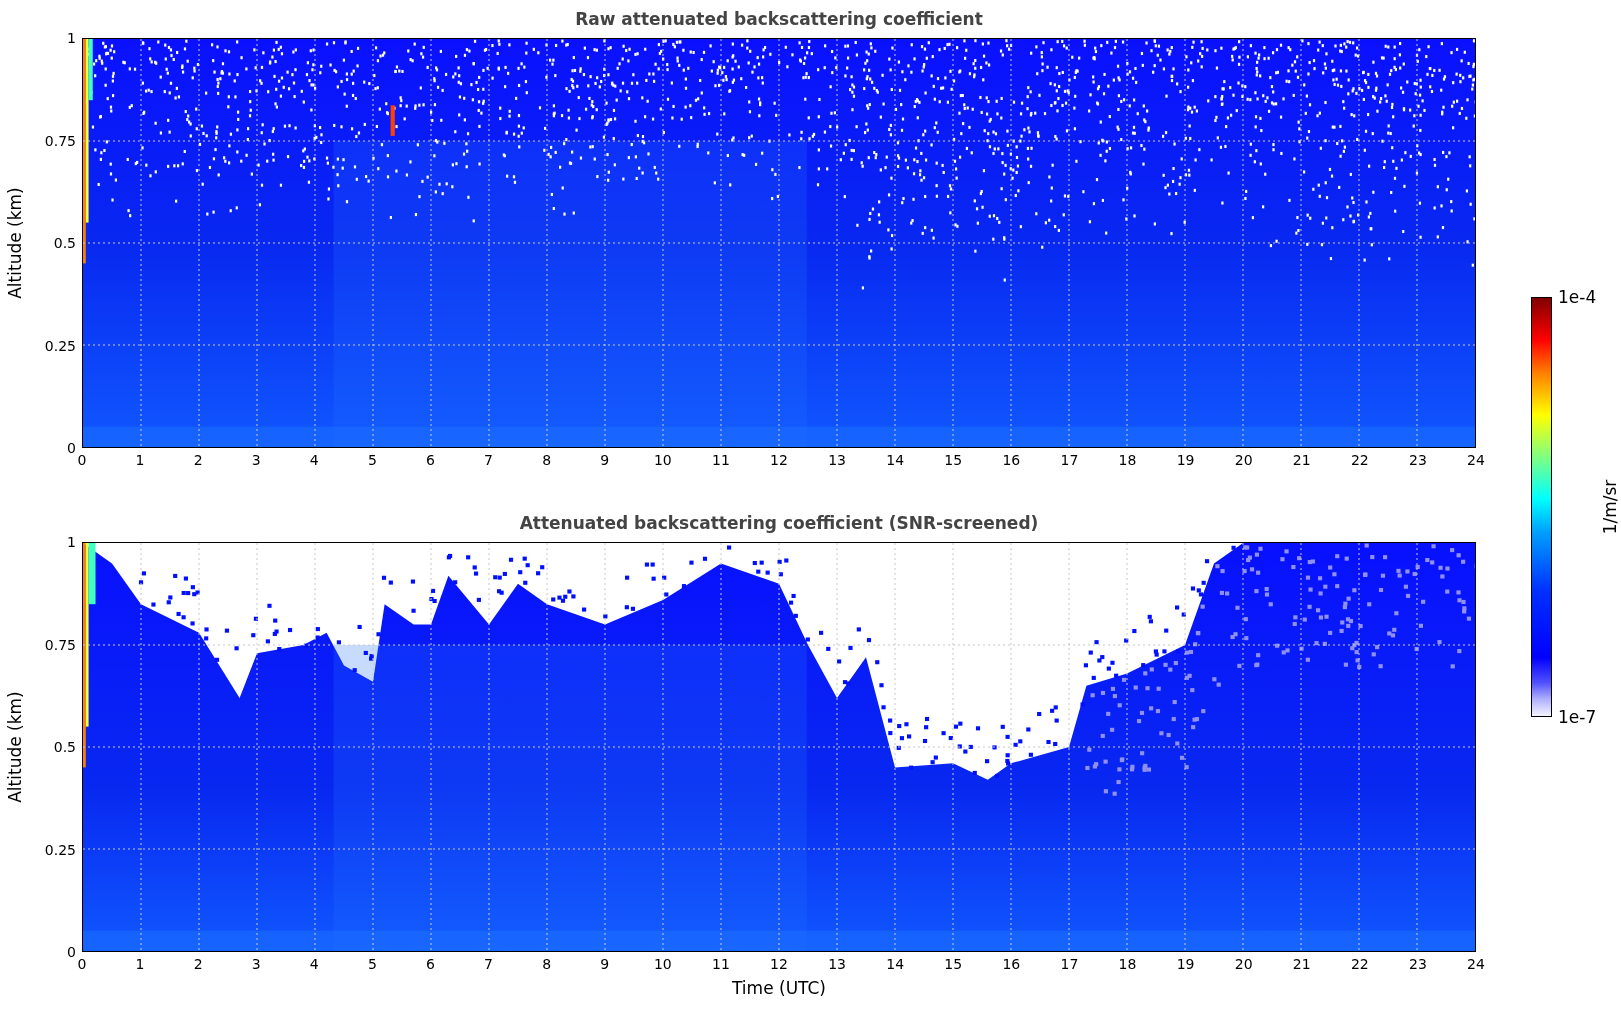 The width and height of the screenshot is (1621, 1020). I want to click on plot-title: Attenuated backscattering coefficient (SNR-screened), so click(779, 523).